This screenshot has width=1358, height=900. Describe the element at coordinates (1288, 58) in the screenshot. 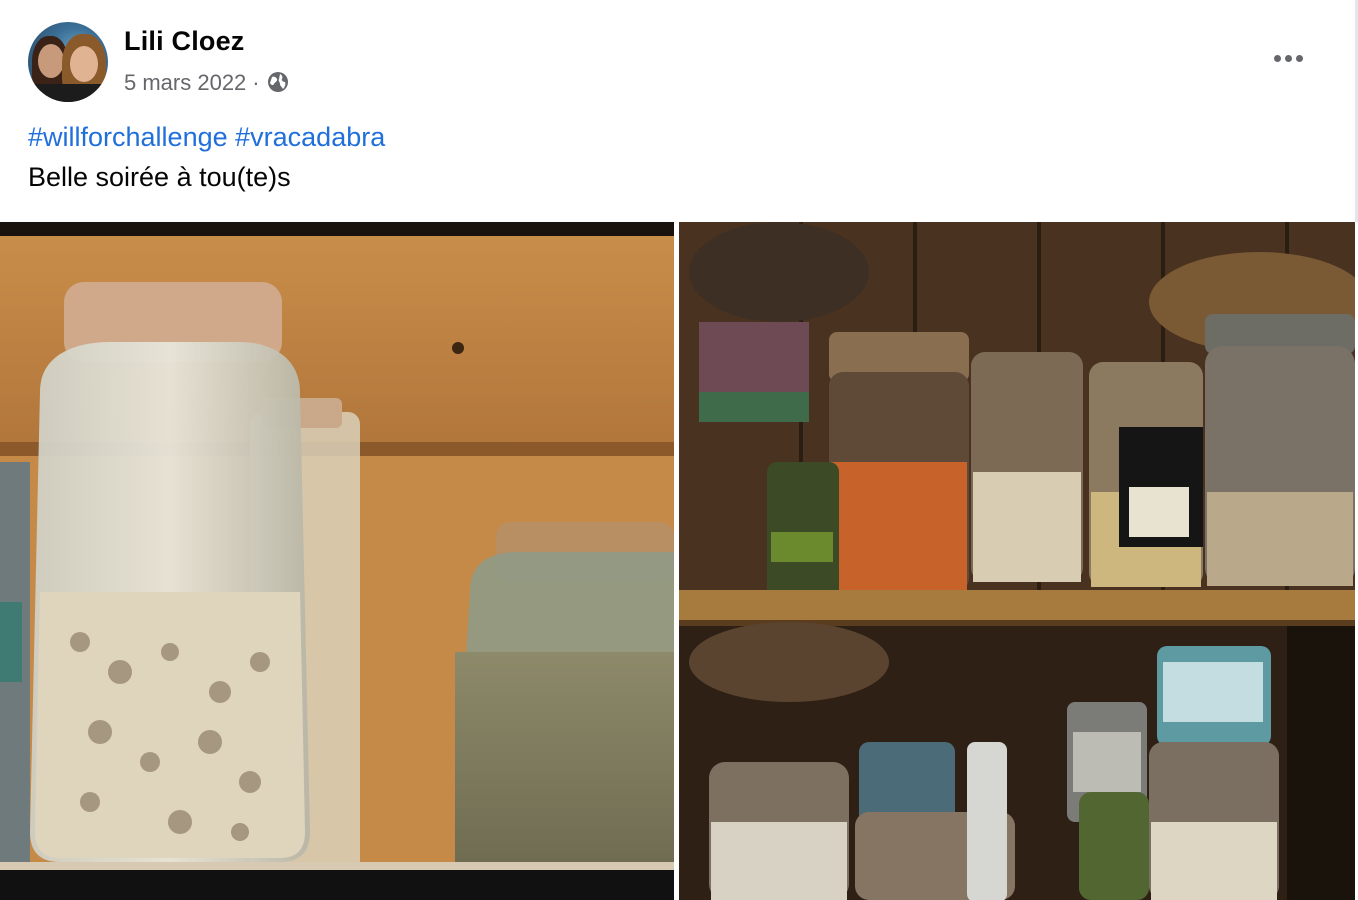

I see `more-options-icon` at that location.